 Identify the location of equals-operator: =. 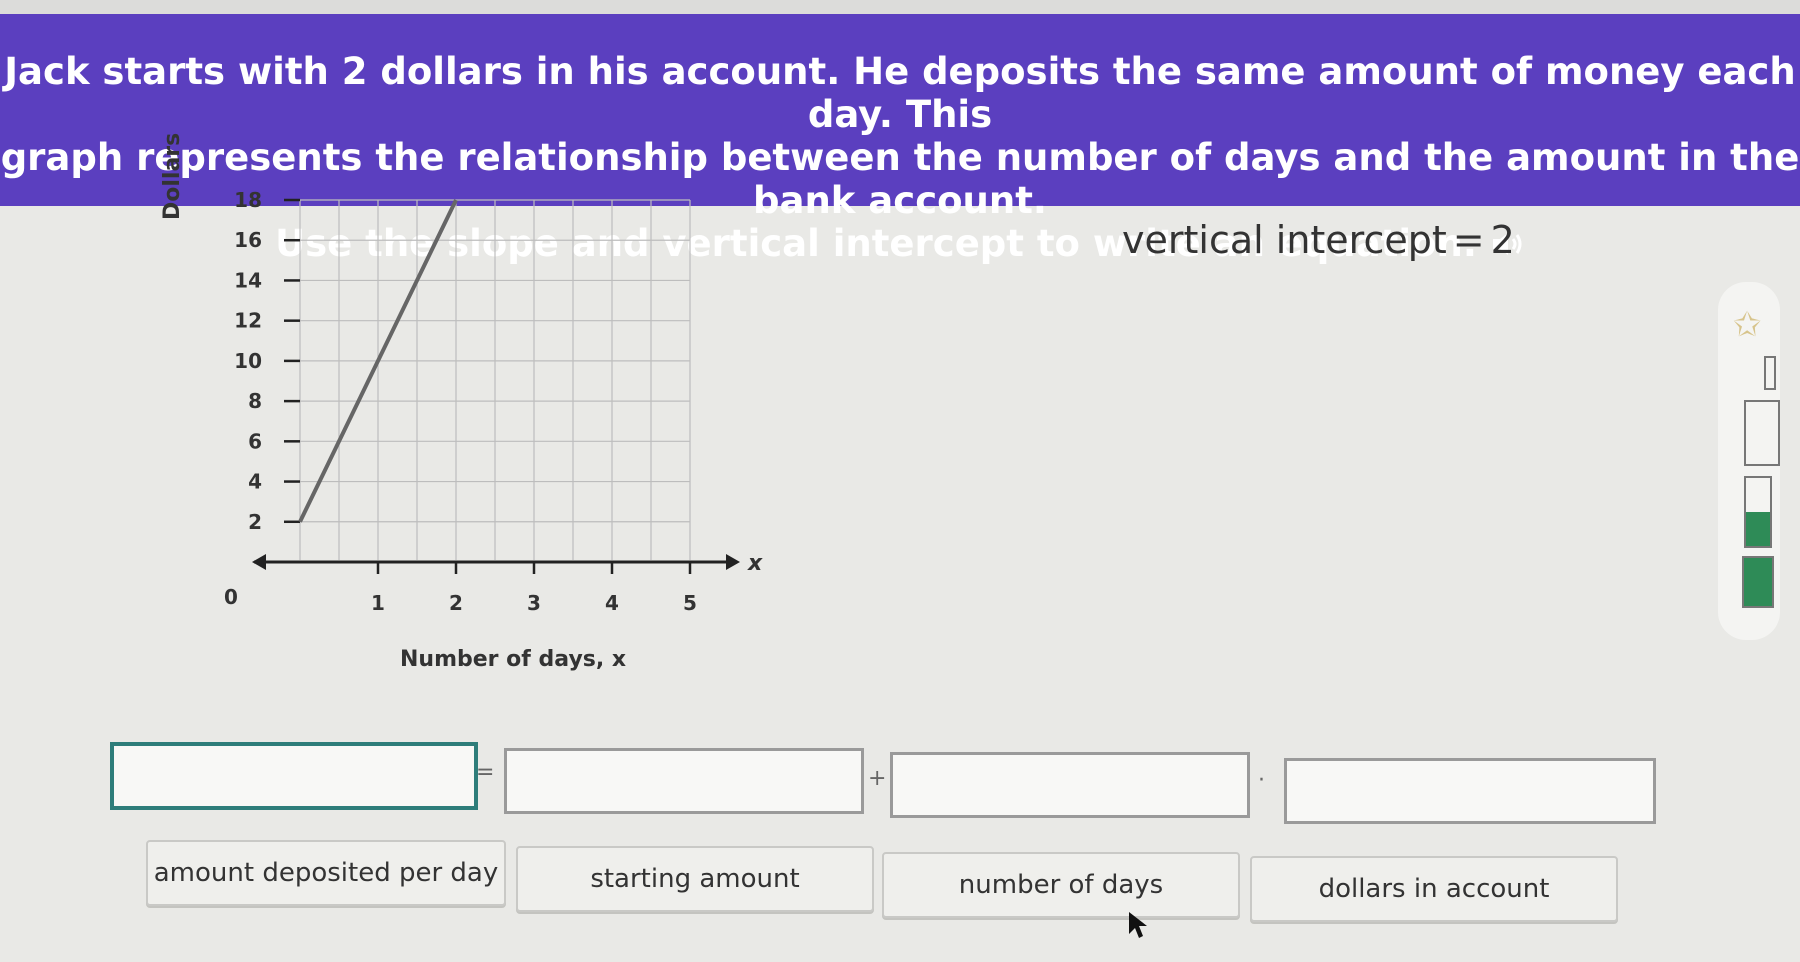
(485, 772).